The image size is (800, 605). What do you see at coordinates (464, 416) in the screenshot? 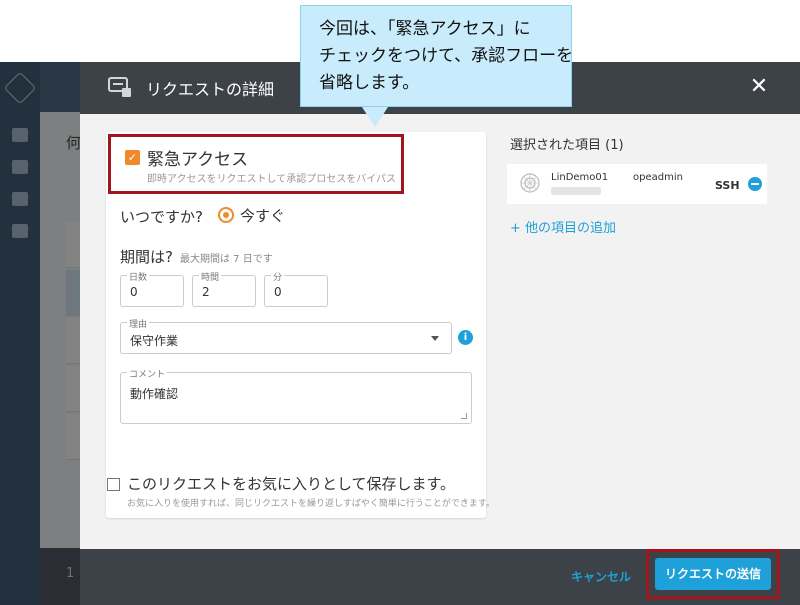
I see `resize-grip-icon` at bounding box center [464, 416].